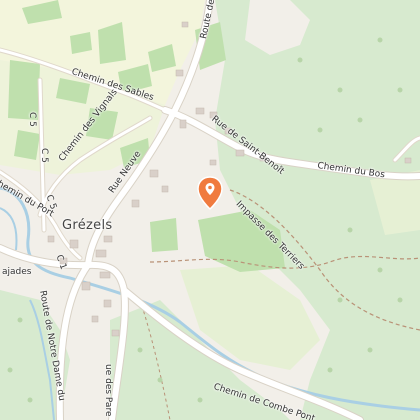 This screenshot has height=420, width=420. I want to click on road-label-c5-c: C 5, so click(44, 155).